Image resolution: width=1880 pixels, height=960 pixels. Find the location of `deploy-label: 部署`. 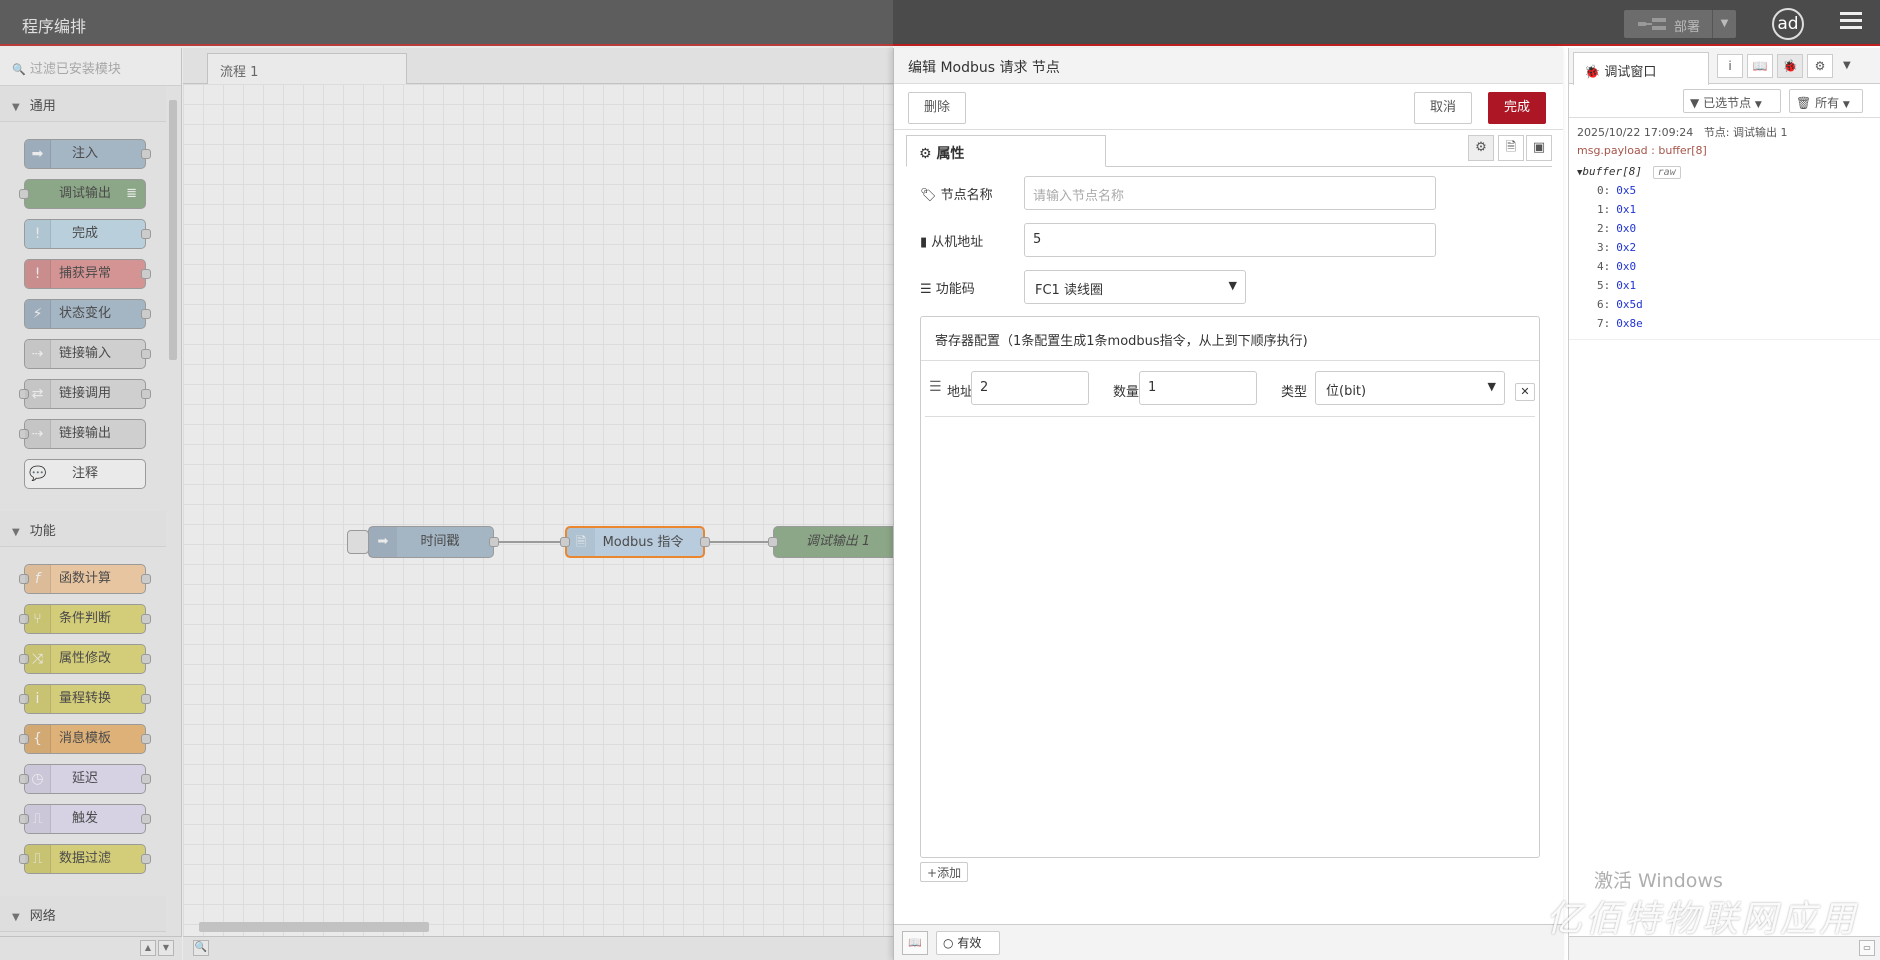

deploy-label: 部署 is located at coordinates (1687, 27).